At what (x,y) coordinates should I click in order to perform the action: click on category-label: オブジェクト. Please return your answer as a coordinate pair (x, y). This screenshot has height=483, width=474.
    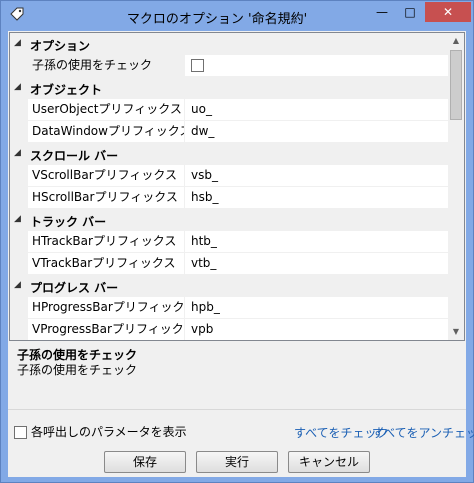
    Looking at the image, I should click on (66, 90).